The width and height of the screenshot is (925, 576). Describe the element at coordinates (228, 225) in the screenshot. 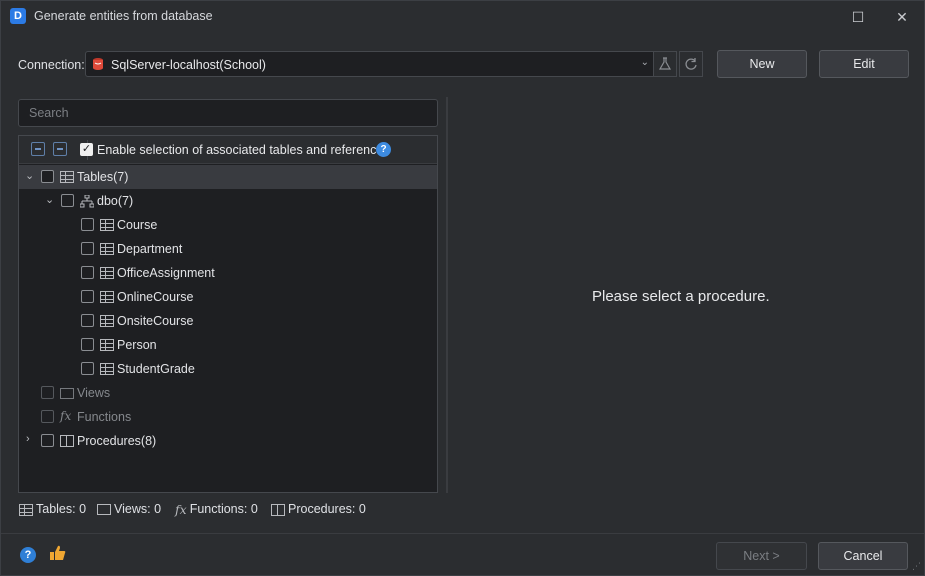

I see `tree-node-table: Course` at that location.